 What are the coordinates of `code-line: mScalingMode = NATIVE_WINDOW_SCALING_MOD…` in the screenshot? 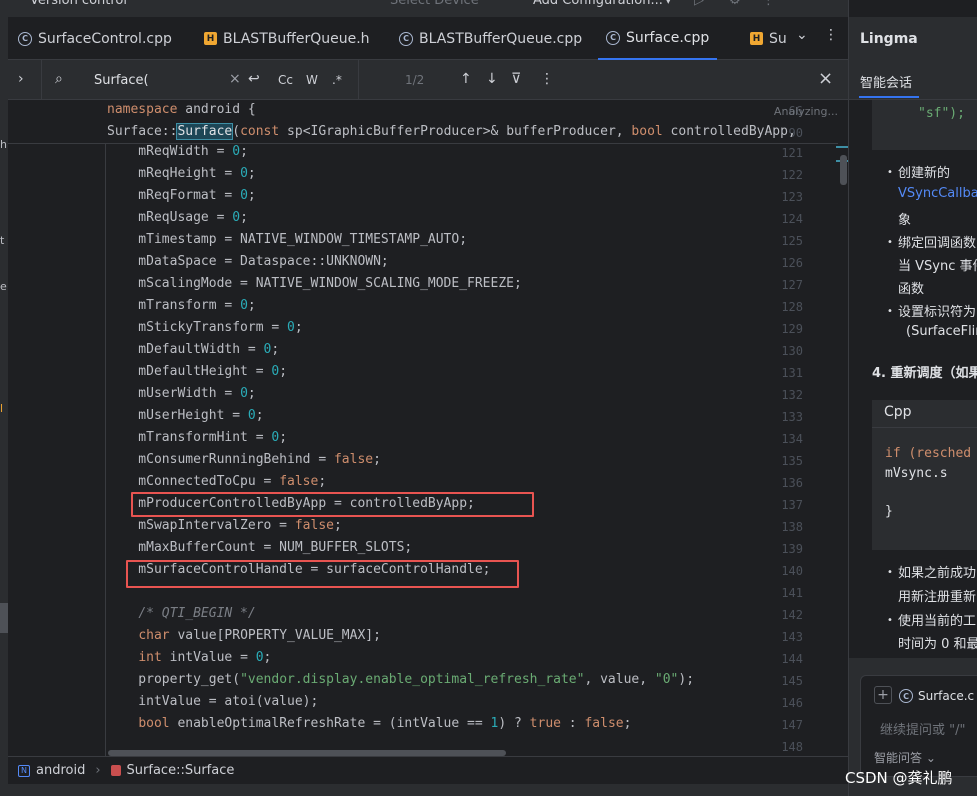 It's located at (314, 283).